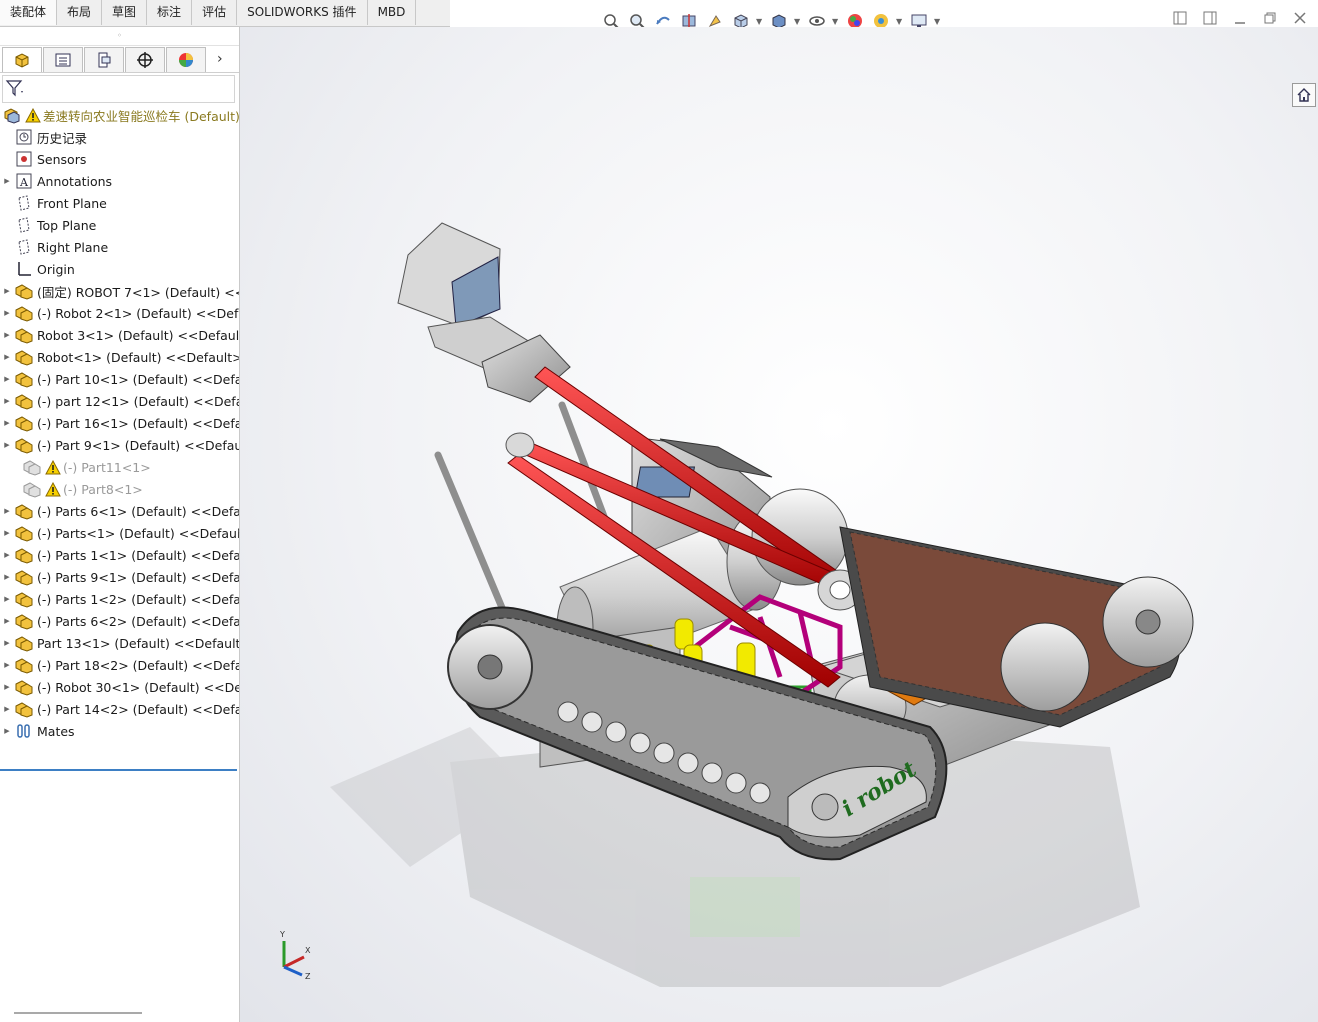 The height and width of the screenshot is (1022, 1318). I want to click on tree-item: ▶ (-) Parts 9<1> (Default) <<Defau, so click(119, 577).